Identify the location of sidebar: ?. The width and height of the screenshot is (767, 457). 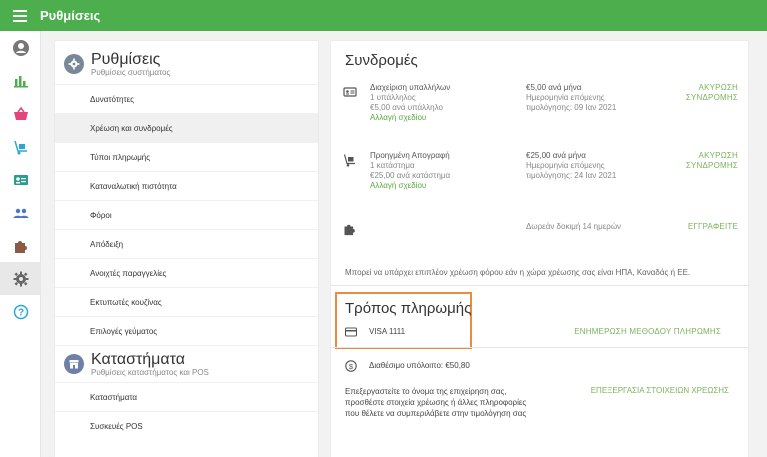
(20, 244).